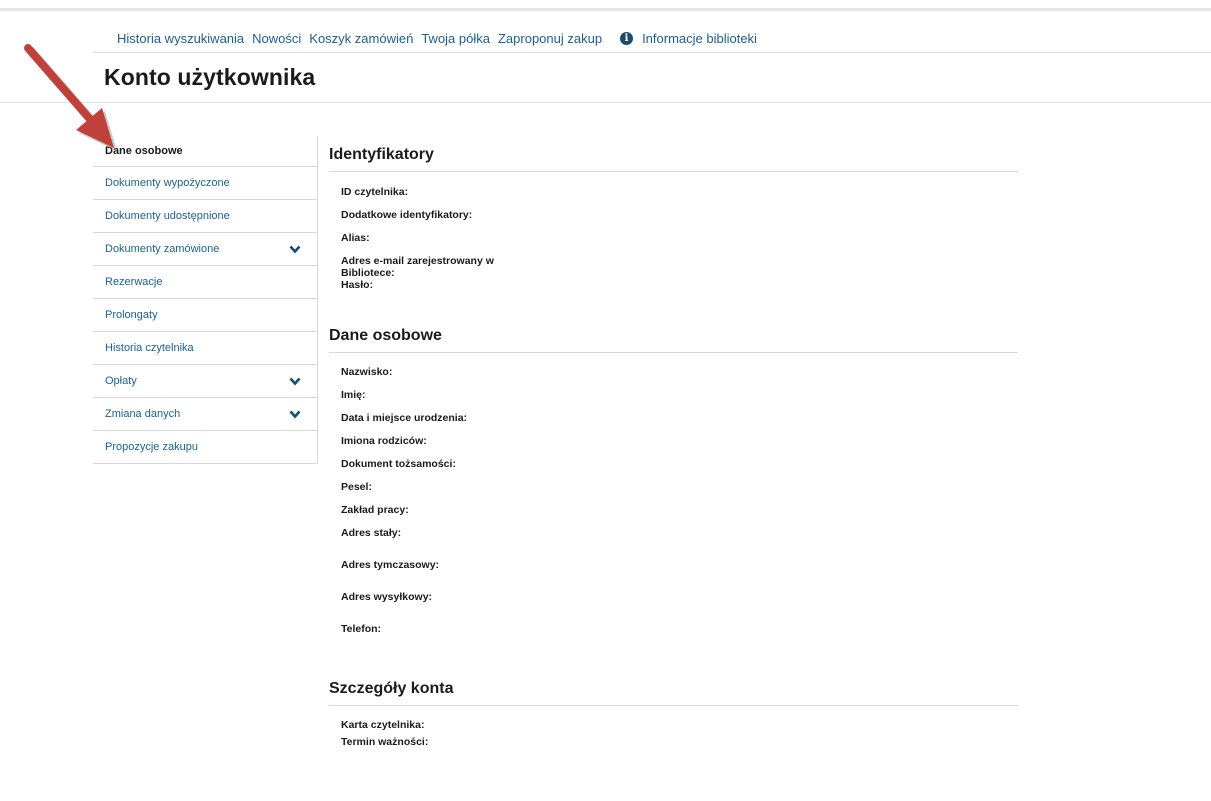  I want to click on sidebar-item-shared-documents: Dokumenty udostępnione, so click(205, 216).